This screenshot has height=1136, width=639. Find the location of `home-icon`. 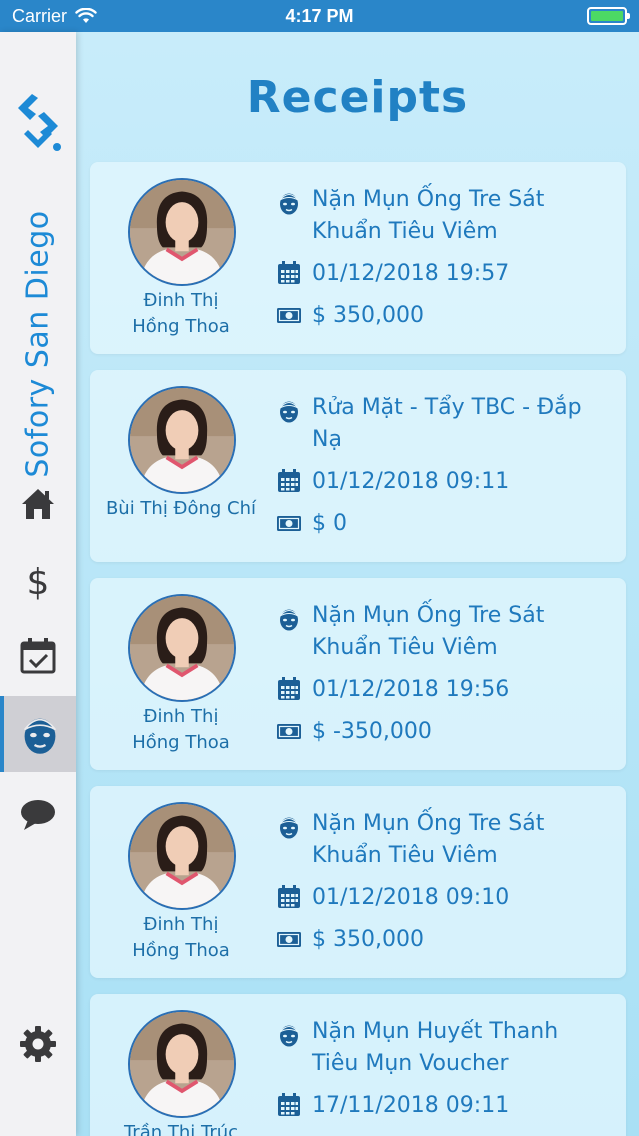

home-icon is located at coordinates (38, 504).